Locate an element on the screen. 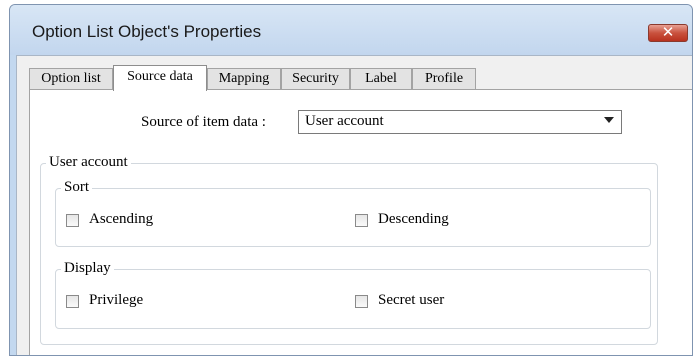  ascending-checkbox is located at coordinates (72, 220).